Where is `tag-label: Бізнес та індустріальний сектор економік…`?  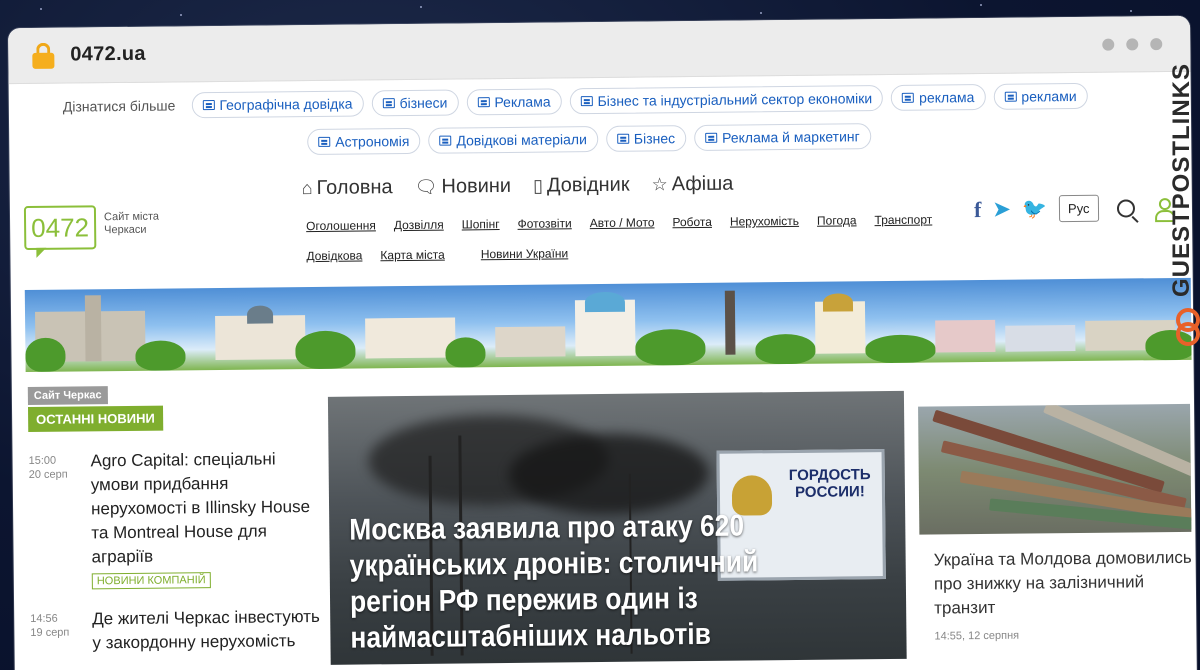 tag-label: Бізнес та індустріальний сектор економік… is located at coordinates (735, 100).